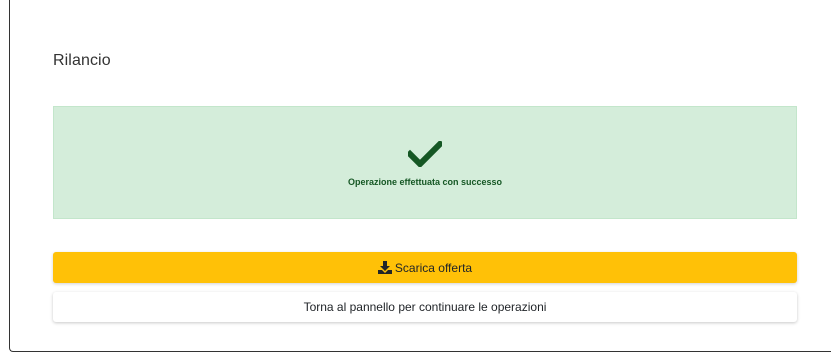 This screenshot has width=831, height=358. I want to click on download-offer-button: Scarica offerta, so click(425, 267).